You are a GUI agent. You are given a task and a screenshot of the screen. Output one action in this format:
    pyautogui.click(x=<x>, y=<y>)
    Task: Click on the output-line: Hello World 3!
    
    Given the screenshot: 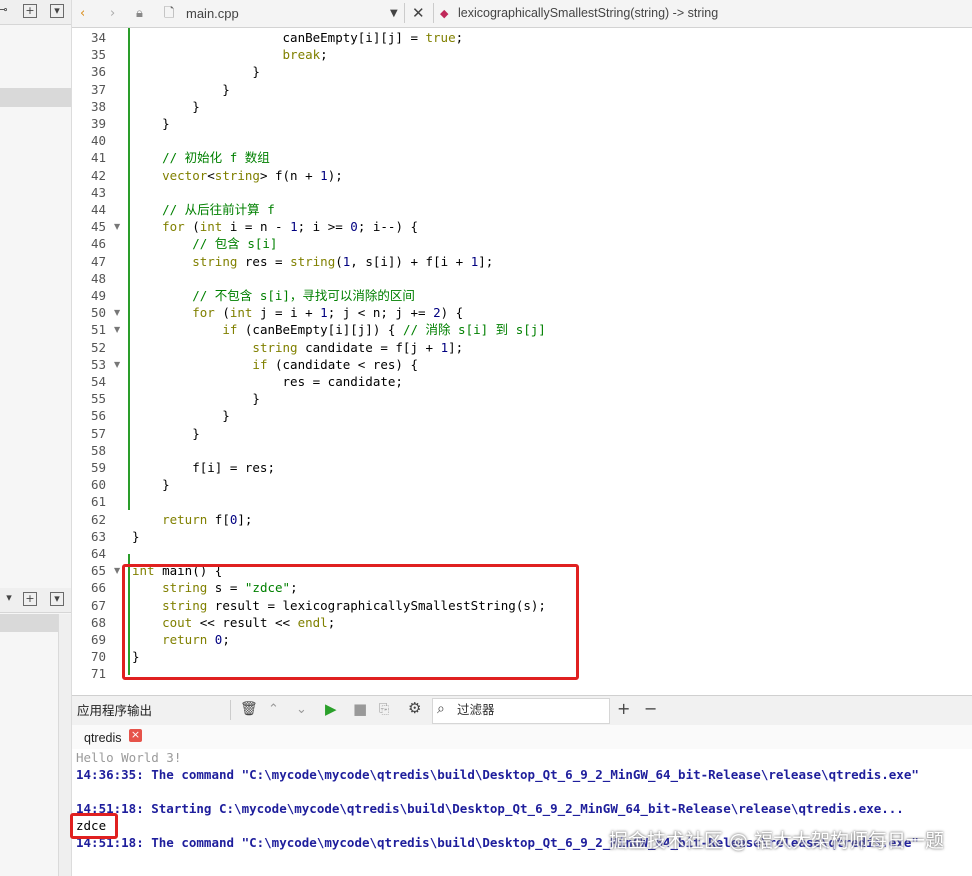 What is the action you would take?
    pyautogui.click(x=129, y=757)
    